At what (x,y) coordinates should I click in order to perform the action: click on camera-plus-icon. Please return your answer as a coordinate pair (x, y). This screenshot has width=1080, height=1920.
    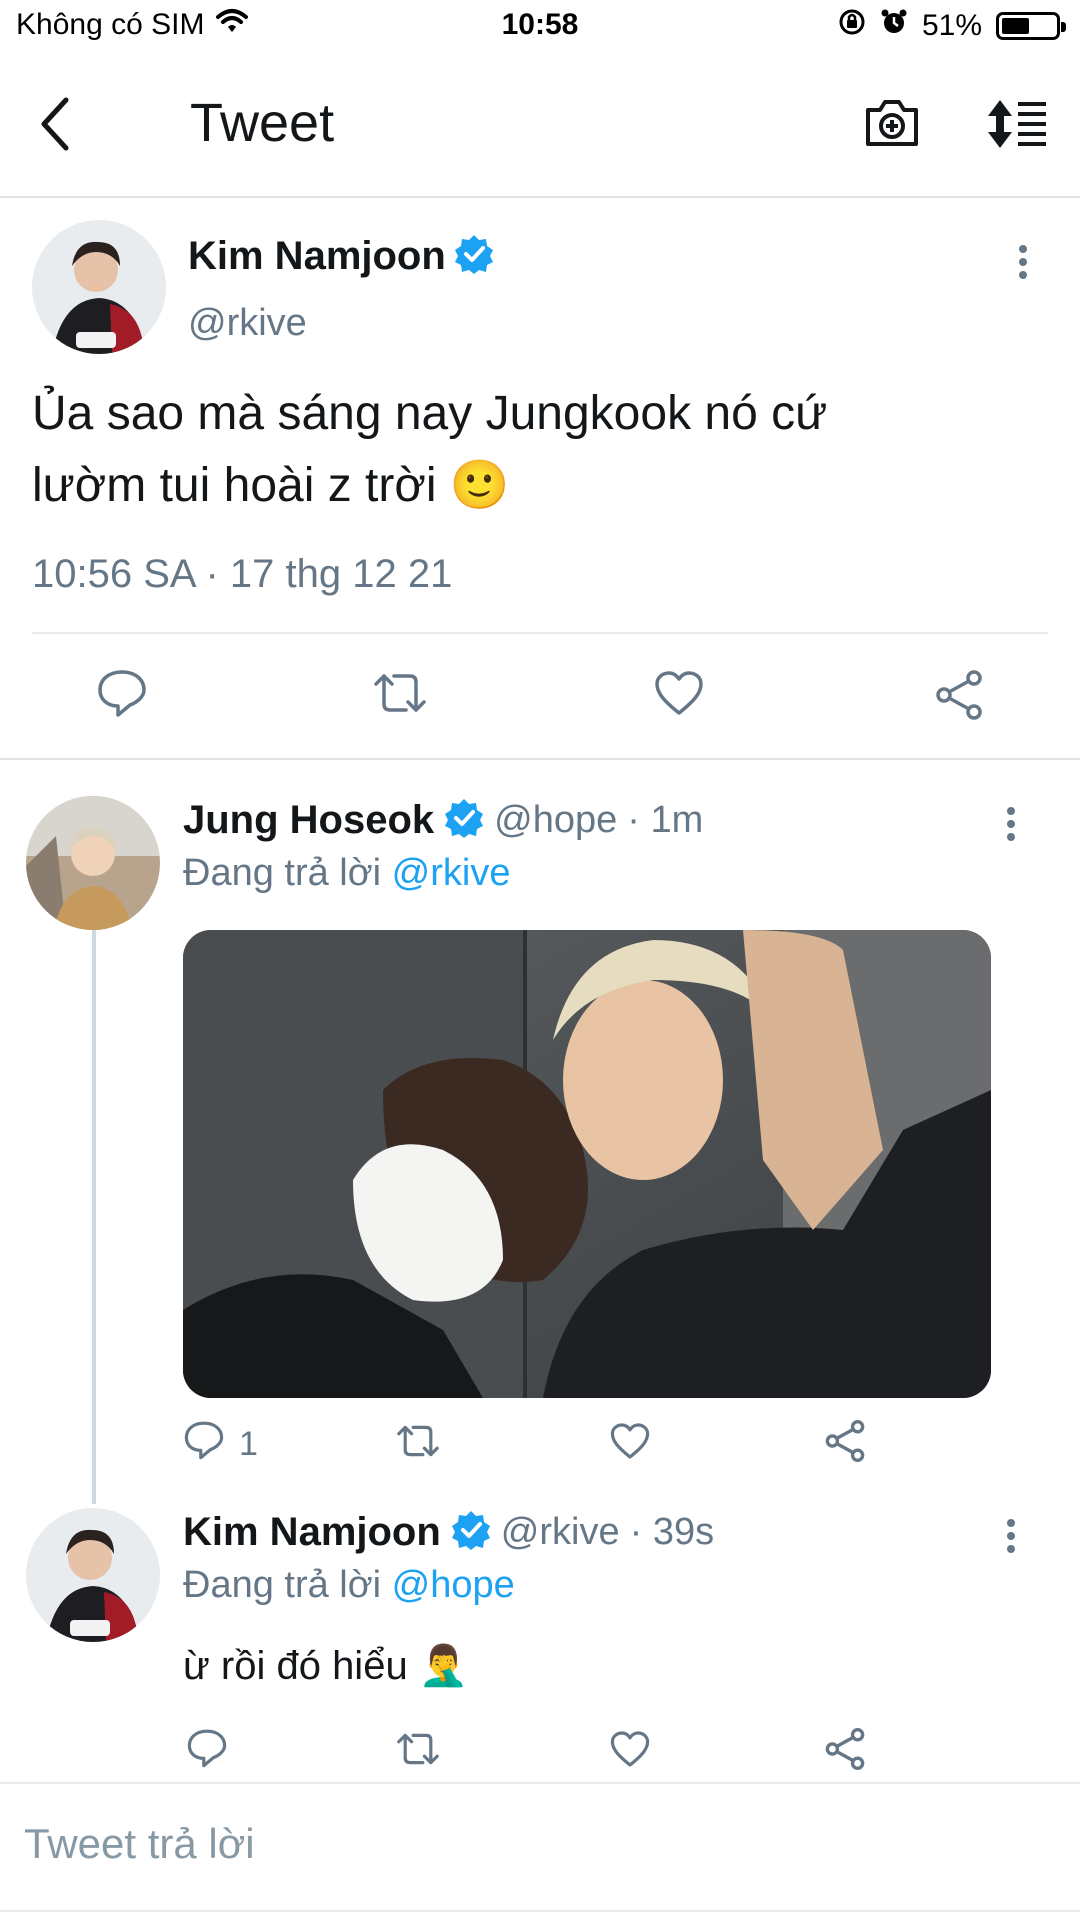
    Looking at the image, I should click on (892, 125).